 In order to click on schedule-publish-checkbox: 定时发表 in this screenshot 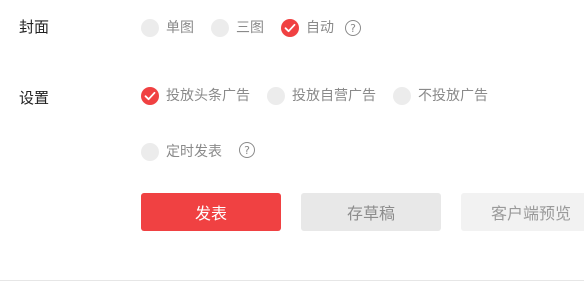, I will do `click(181, 152)`.